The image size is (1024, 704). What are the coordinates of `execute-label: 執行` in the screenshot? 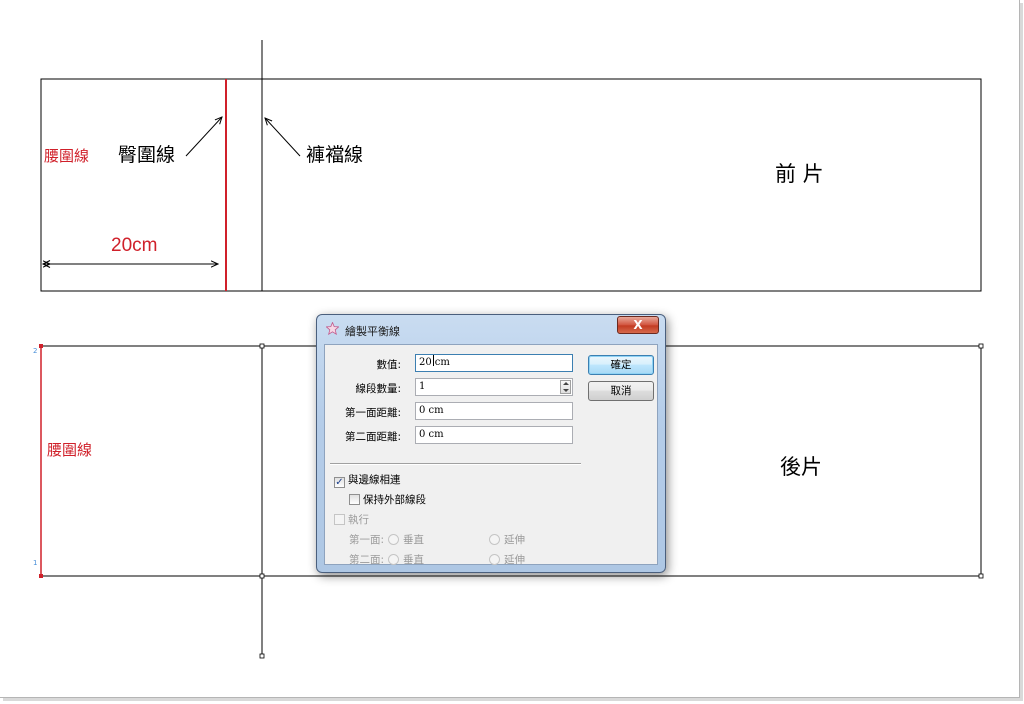 It's located at (358, 520).